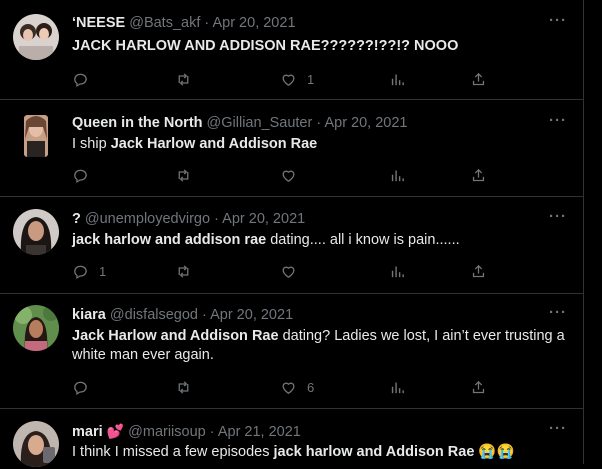 The image size is (602, 469). I want to click on like-button: 1, so click(297, 79).